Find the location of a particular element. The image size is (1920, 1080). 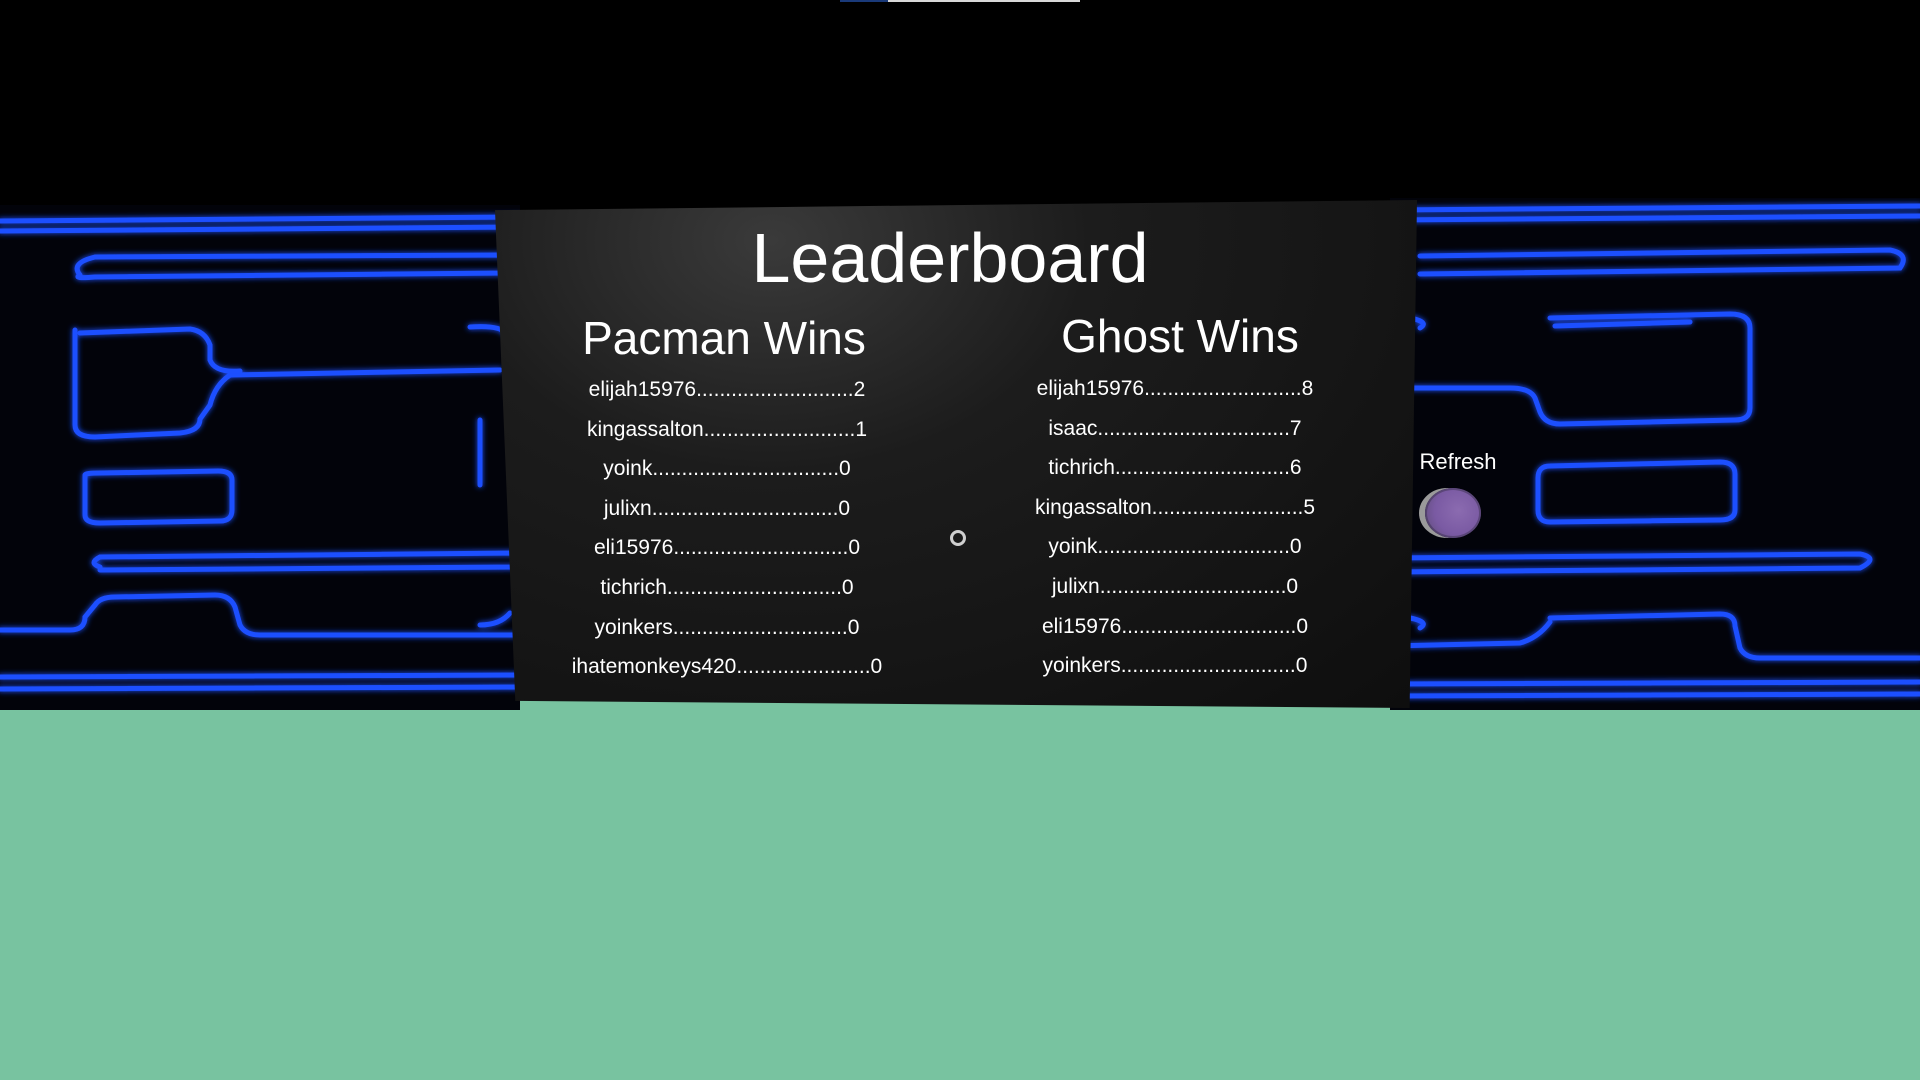

pacman-entry: ihatemonkeys420.......................0 is located at coordinates (727, 667).